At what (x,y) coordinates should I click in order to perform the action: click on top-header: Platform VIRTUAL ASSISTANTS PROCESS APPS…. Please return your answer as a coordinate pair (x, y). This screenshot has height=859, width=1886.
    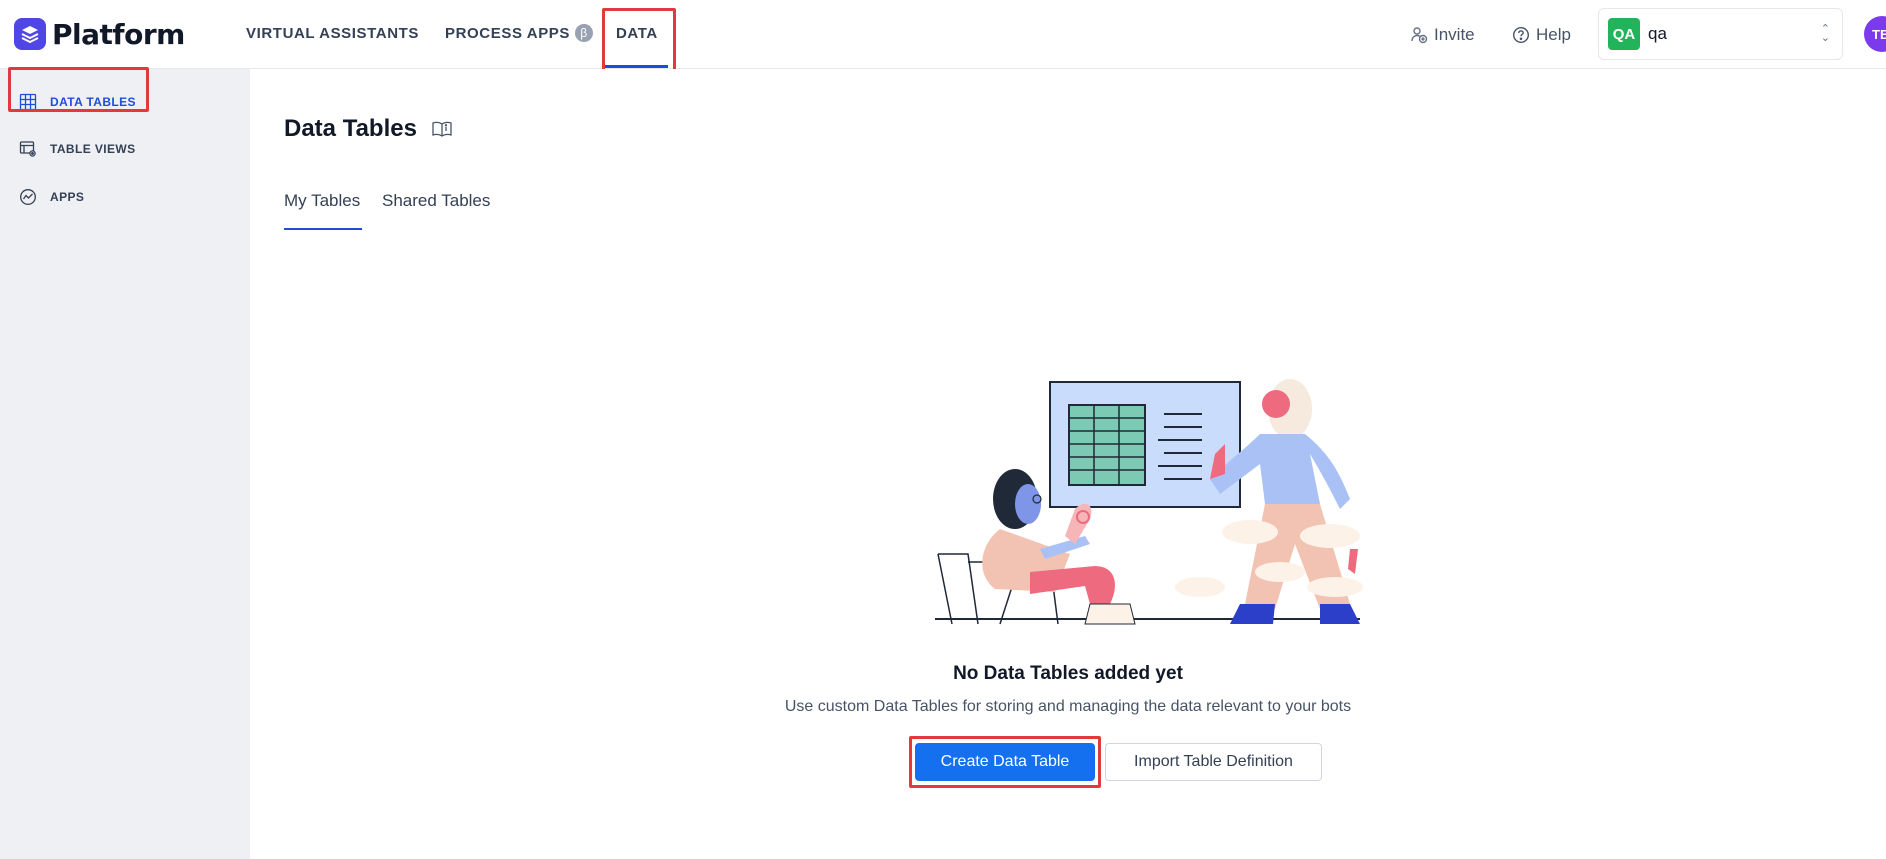
    Looking at the image, I should click on (943, 39).